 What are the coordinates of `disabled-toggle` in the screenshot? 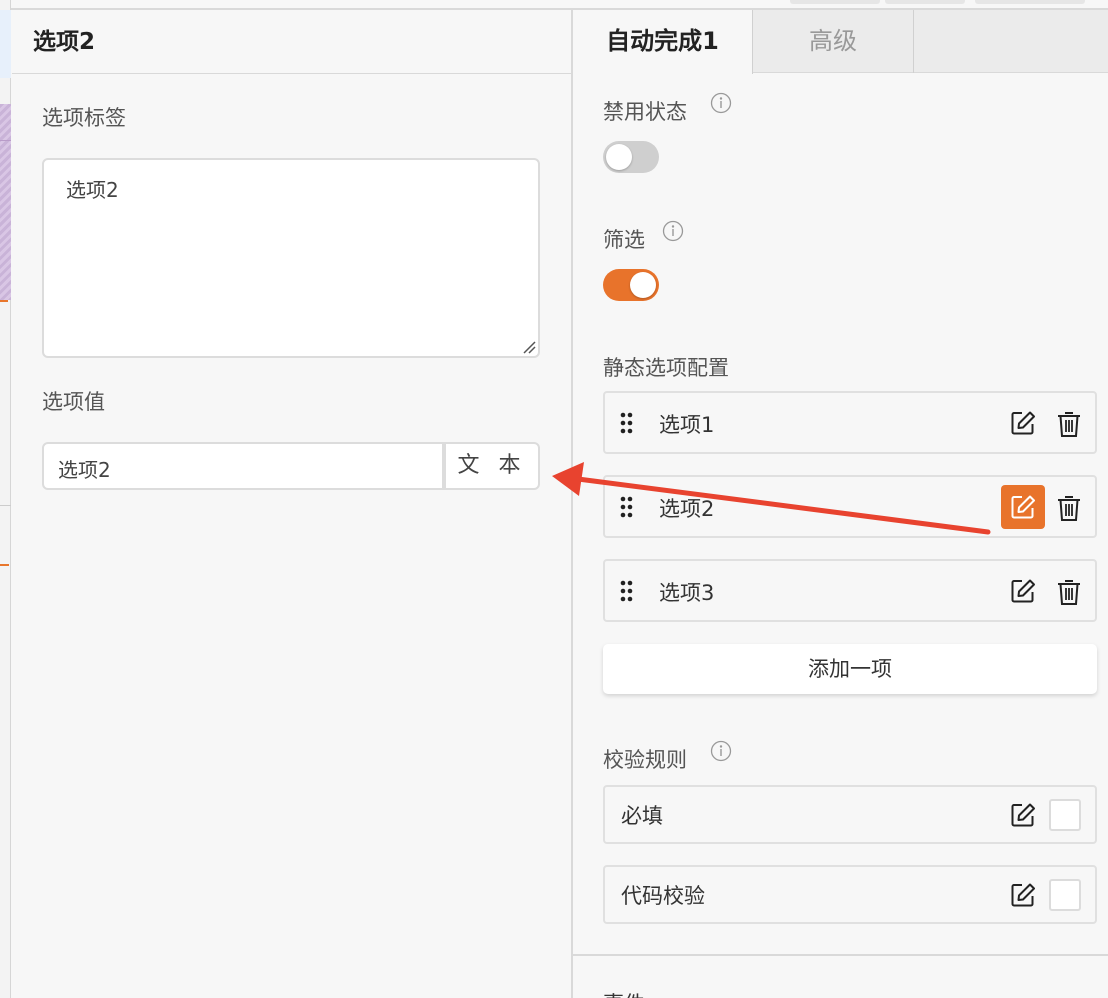 It's located at (631, 157).